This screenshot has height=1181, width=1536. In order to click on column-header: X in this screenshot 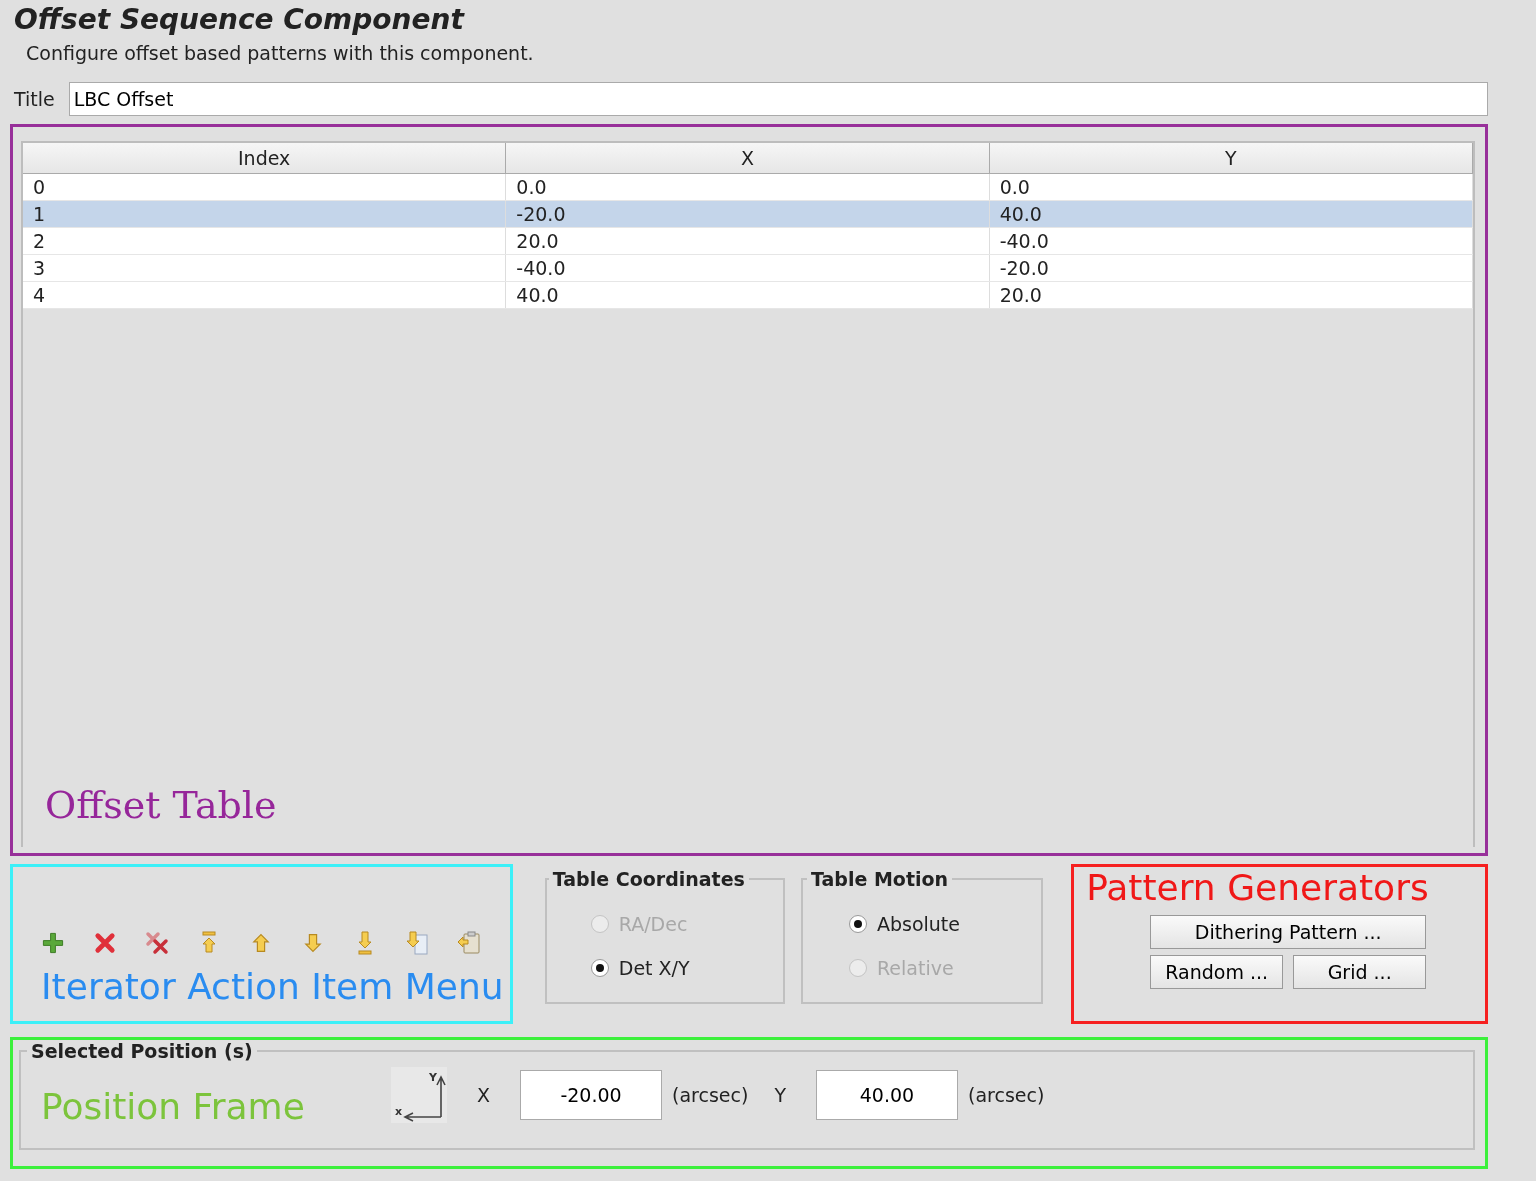, I will do `click(748, 158)`.